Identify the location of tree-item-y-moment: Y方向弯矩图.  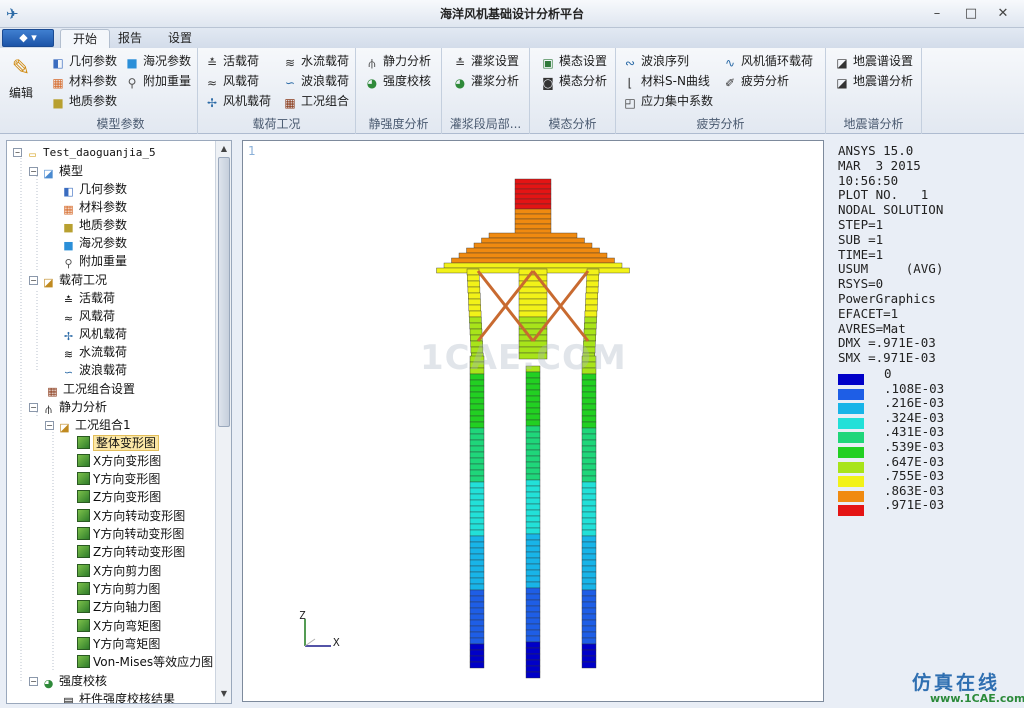
(118, 644).